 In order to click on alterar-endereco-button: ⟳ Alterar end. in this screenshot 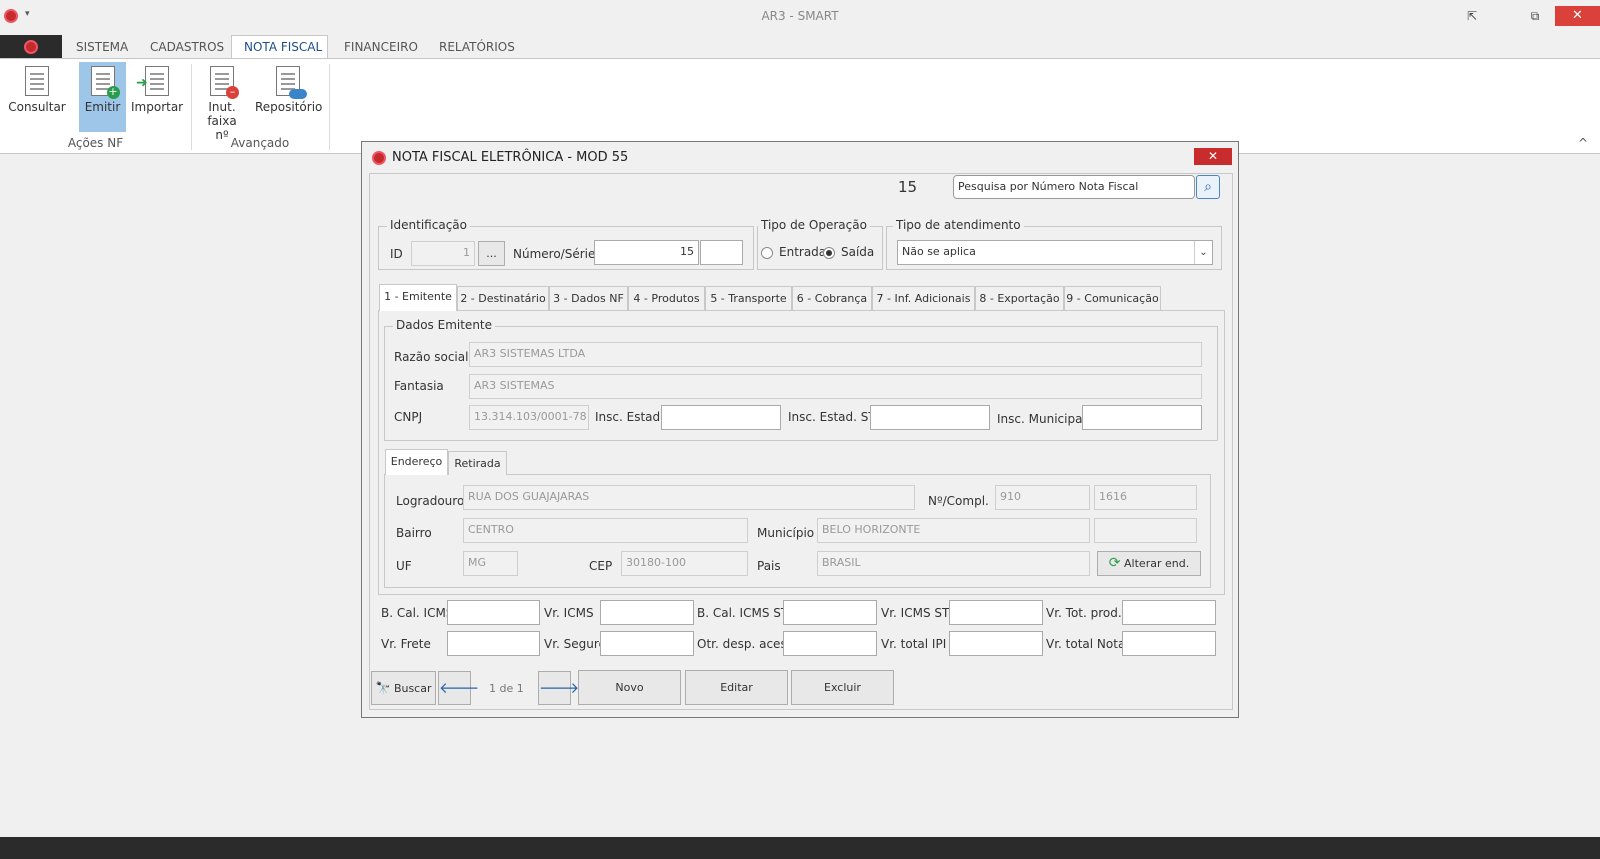, I will do `click(1149, 563)`.